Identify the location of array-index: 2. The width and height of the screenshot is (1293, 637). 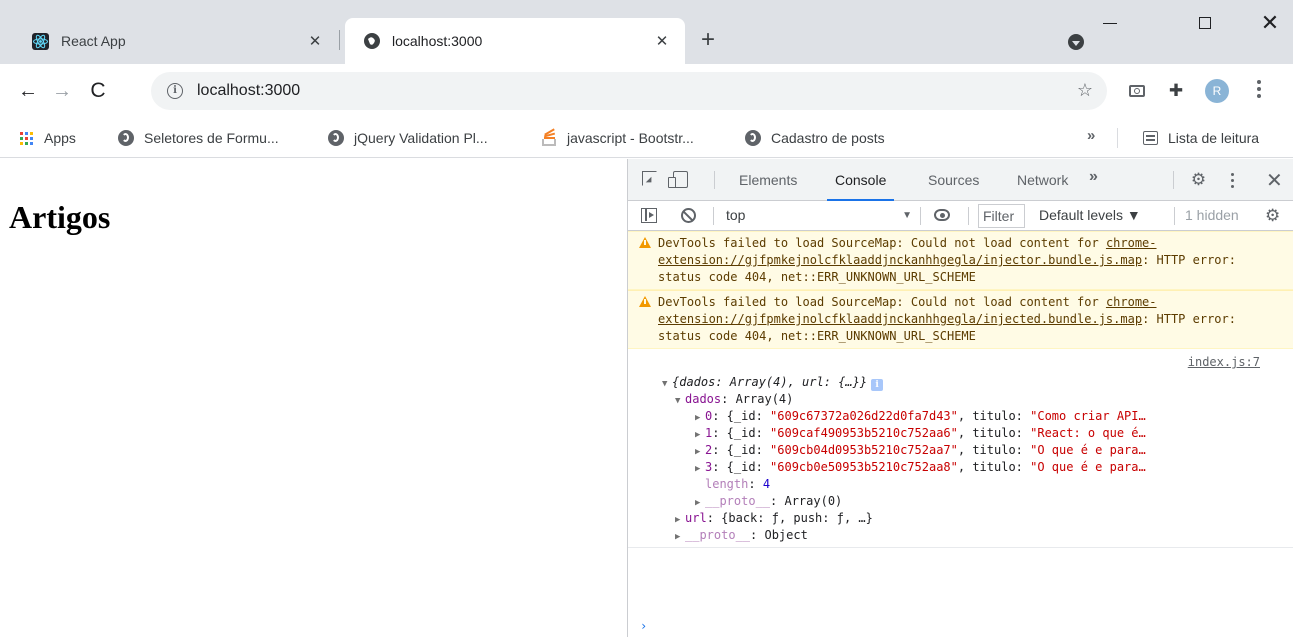
(709, 450).